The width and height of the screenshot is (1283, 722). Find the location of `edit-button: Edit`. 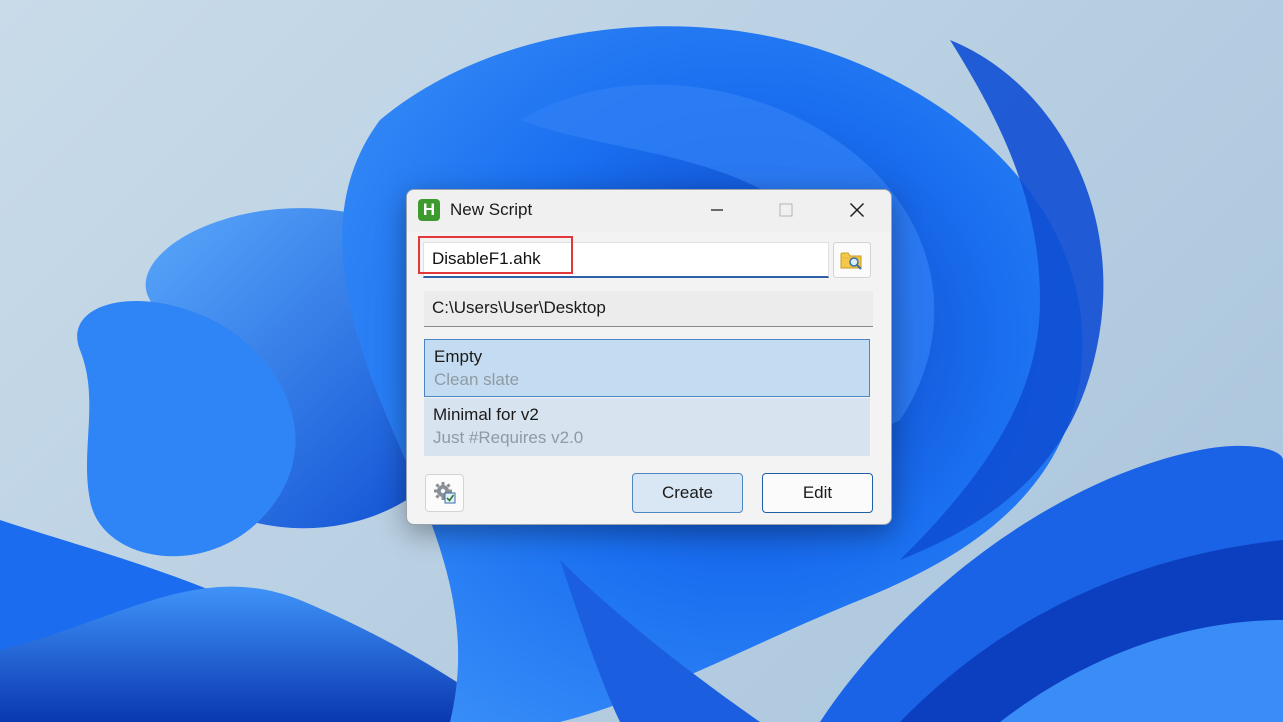

edit-button: Edit is located at coordinates (817, 493).